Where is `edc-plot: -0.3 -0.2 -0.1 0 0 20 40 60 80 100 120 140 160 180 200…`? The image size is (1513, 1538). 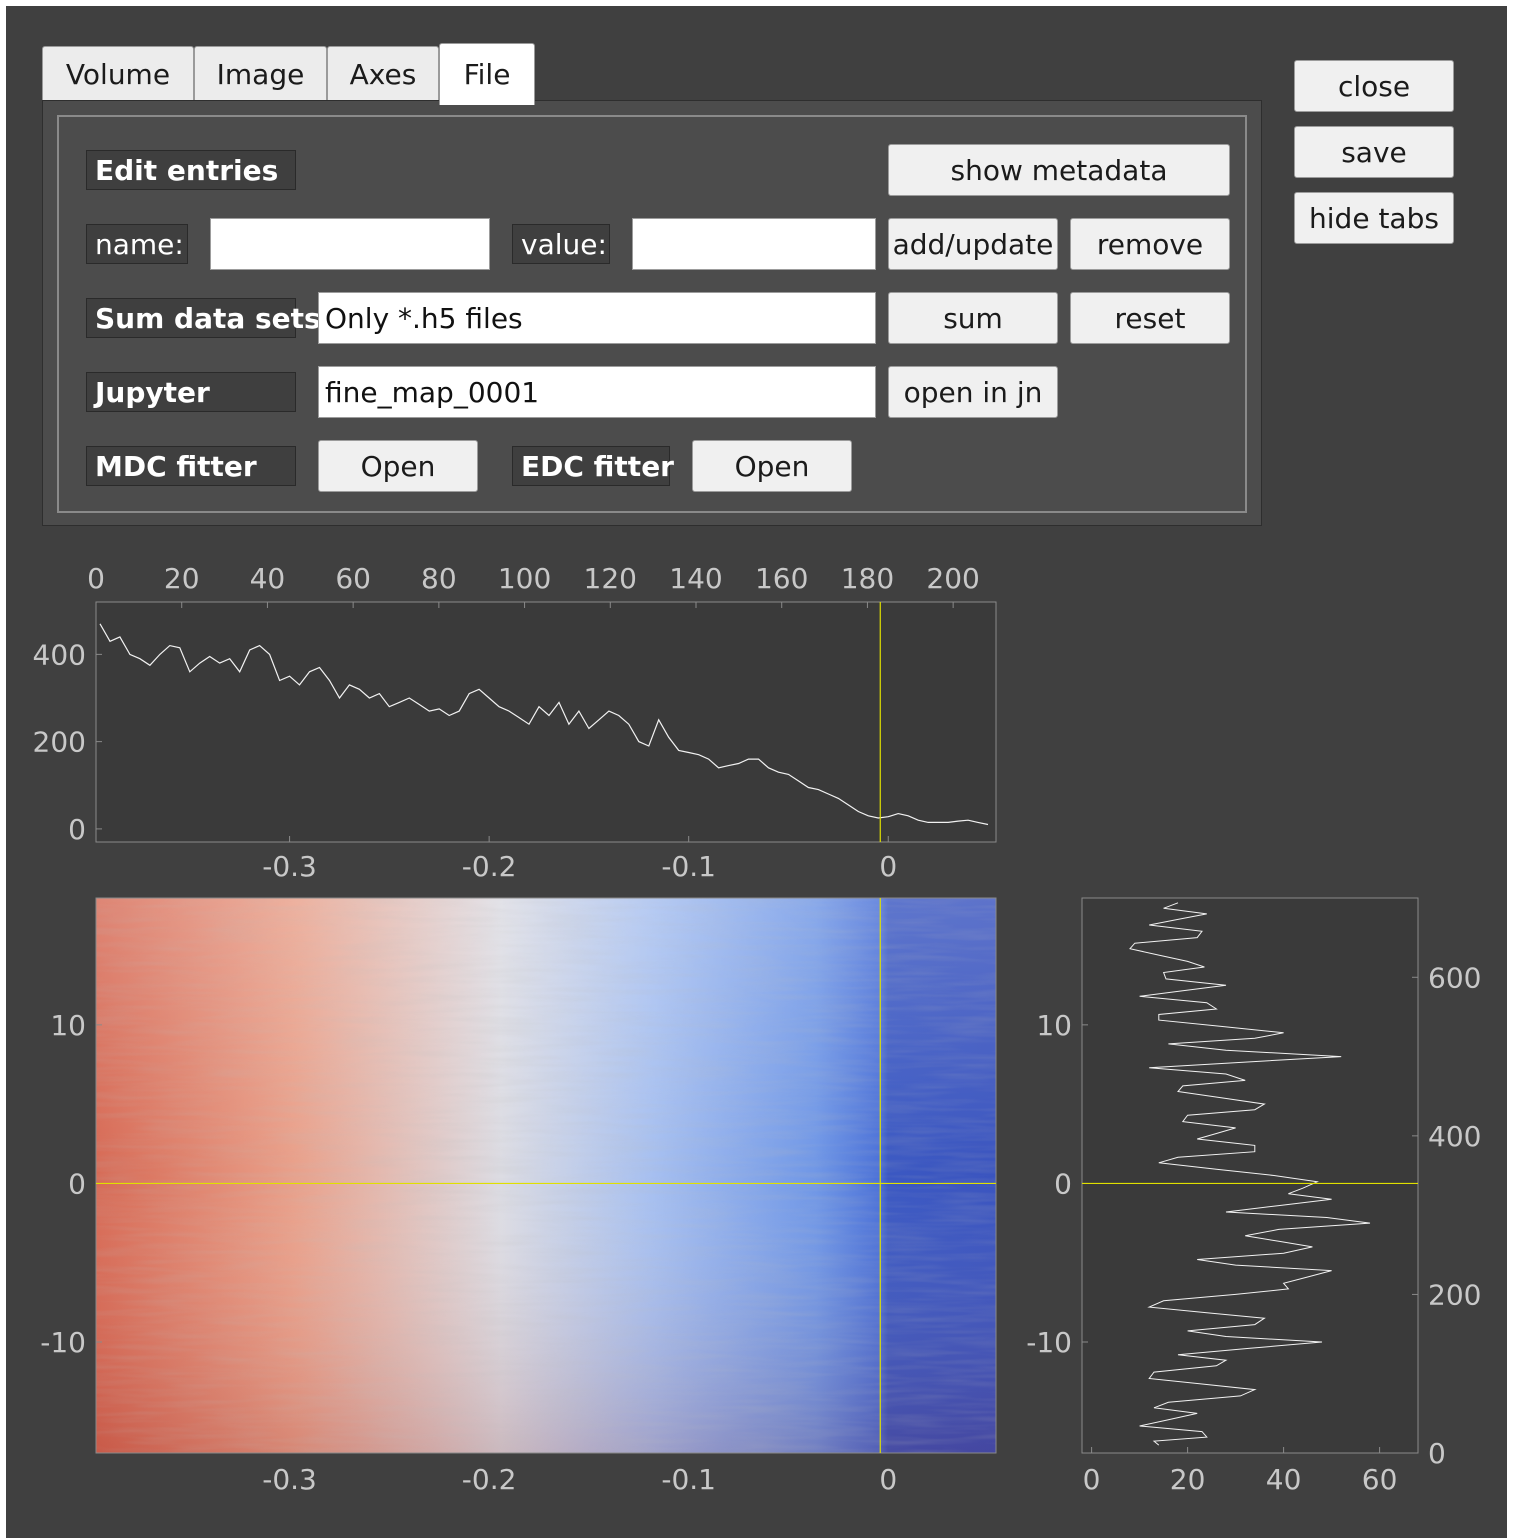
edc-plot: -0.3 -0.2 -0.1 0 0 20 40 60 80 100 120 140 160 180 200… is located at coordinates (515, 722).